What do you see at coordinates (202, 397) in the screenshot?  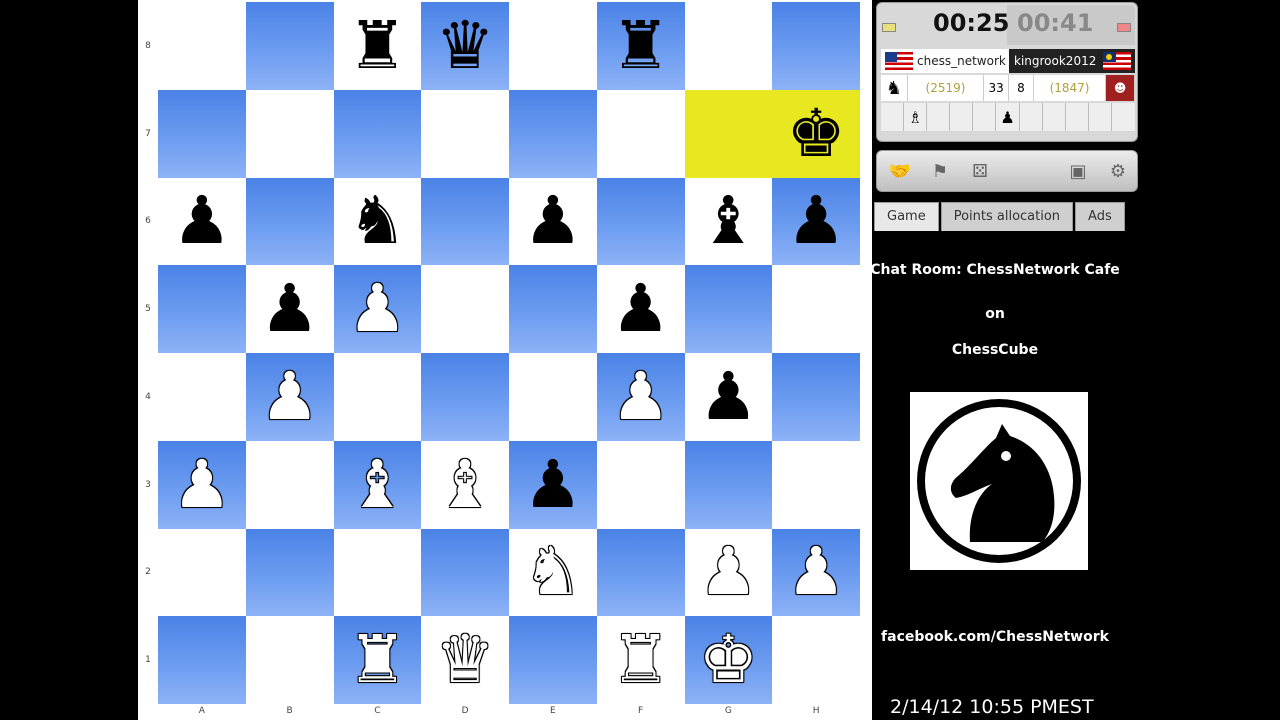 I see `square-a4` at bounding box center [202, 397].